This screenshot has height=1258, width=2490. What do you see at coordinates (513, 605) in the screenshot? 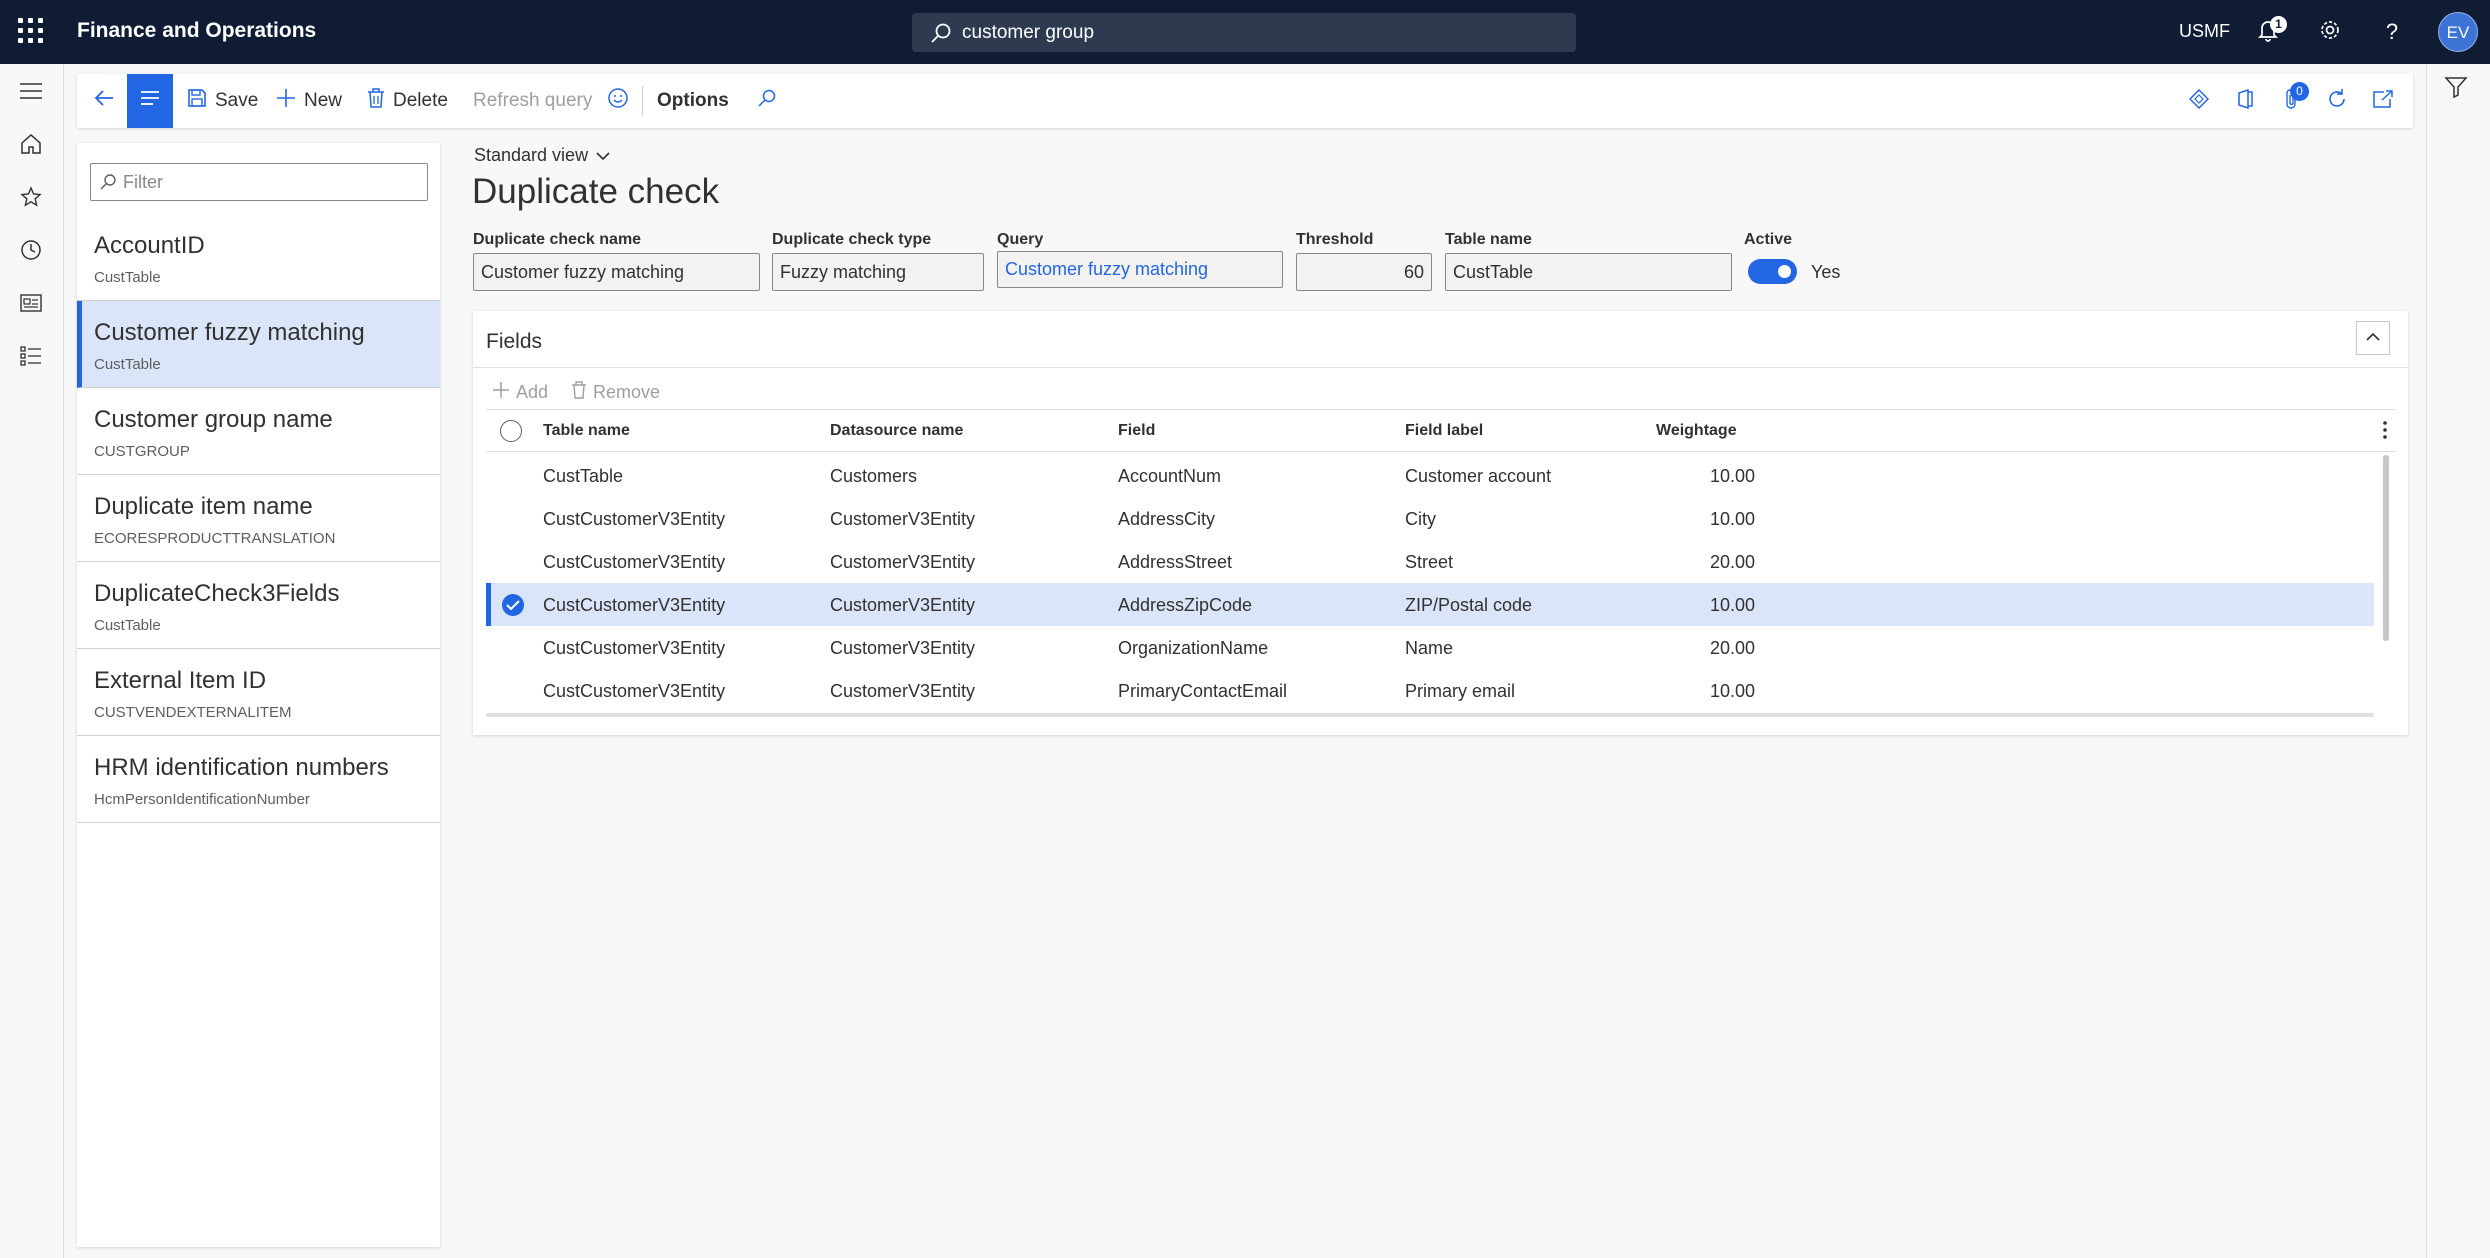
I see `row-checkmark-icon` at bounding box center [513, 605].